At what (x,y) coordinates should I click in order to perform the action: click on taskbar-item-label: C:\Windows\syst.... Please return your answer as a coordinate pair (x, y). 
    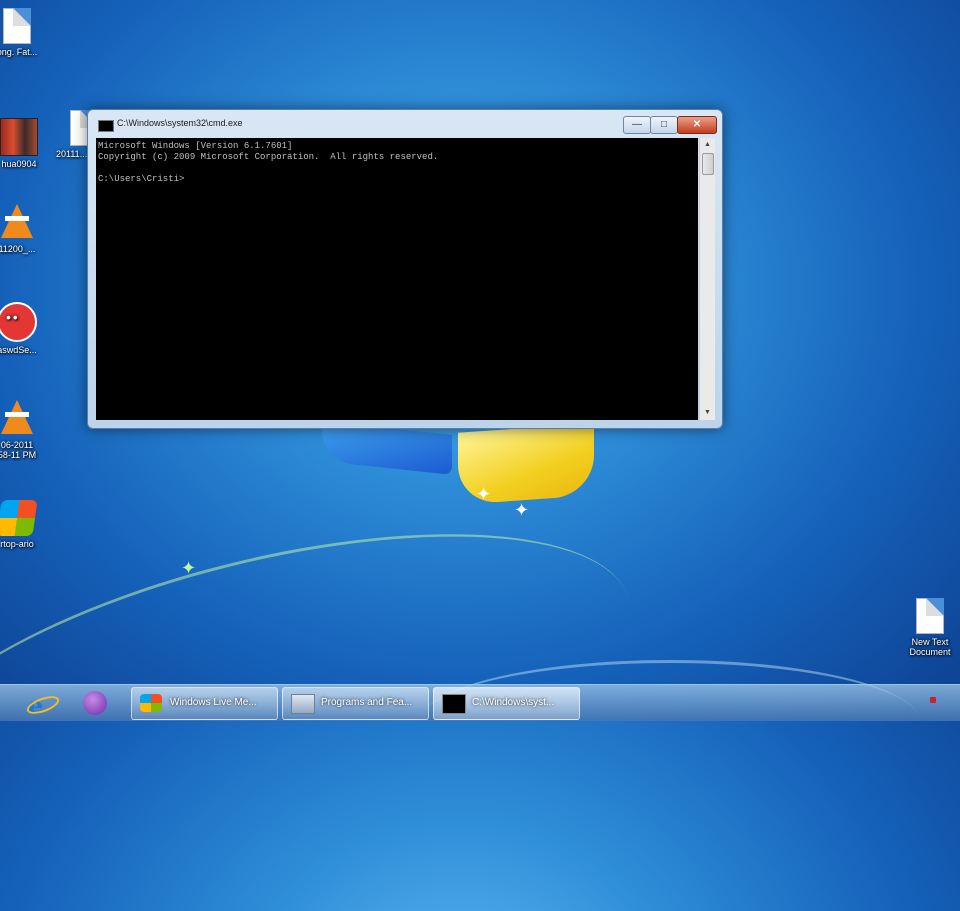
    Looking at the image, I should click on (513, 702).